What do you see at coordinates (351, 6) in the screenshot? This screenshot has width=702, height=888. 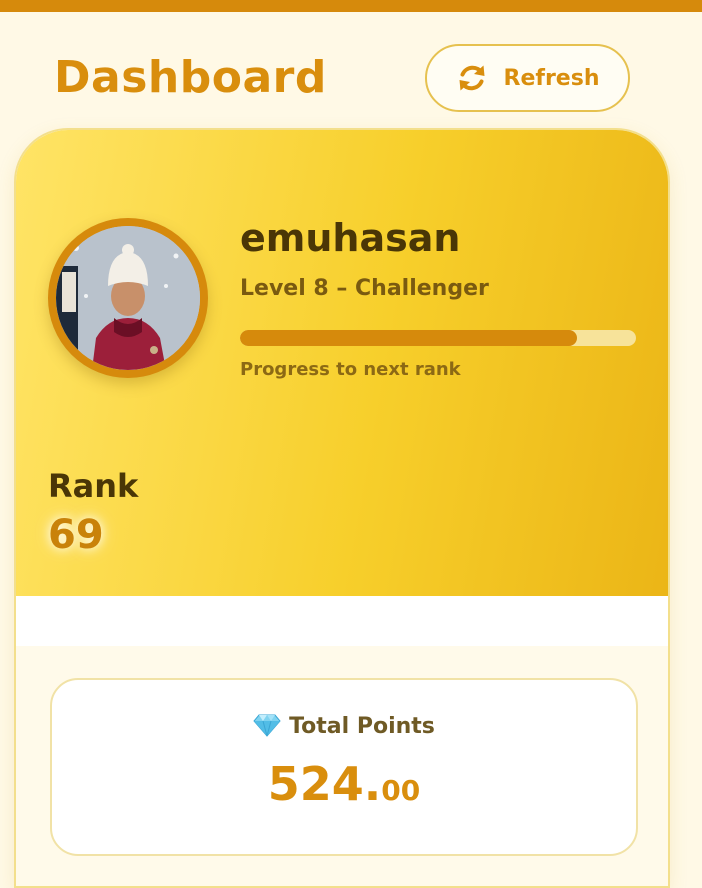 I see `top-accent-bar` at bounding box center [351, 6].